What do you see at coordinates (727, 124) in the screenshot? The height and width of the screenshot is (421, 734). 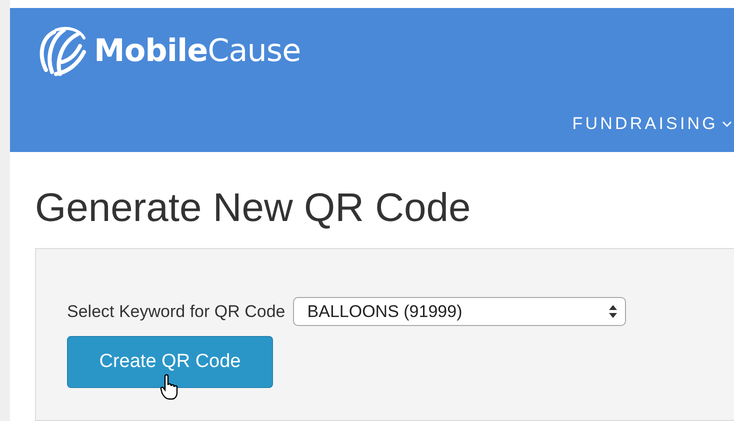 I see `chevron-down-icon` at bounding box center [727, 124].